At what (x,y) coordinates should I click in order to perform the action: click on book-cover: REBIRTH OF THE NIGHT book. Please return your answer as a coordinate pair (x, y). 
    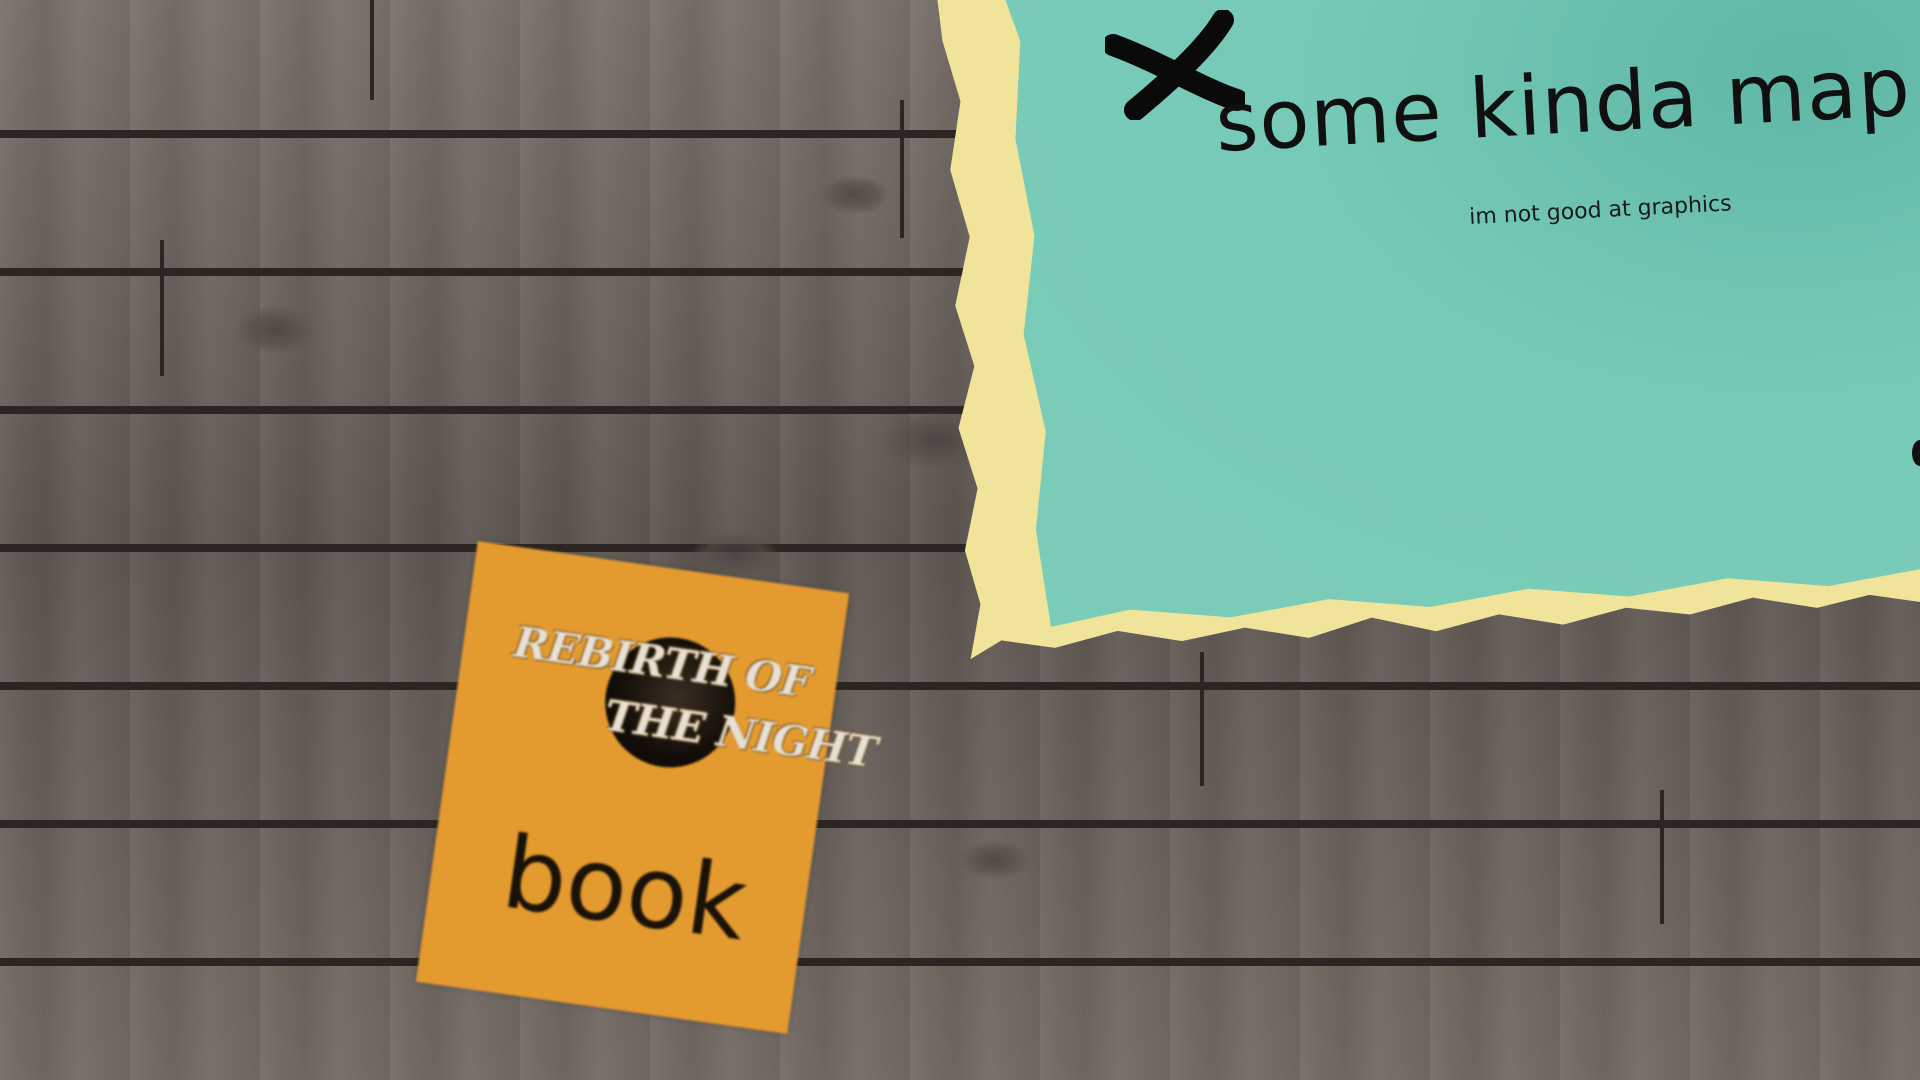
    Looking at the image, I should click on (647, 787).